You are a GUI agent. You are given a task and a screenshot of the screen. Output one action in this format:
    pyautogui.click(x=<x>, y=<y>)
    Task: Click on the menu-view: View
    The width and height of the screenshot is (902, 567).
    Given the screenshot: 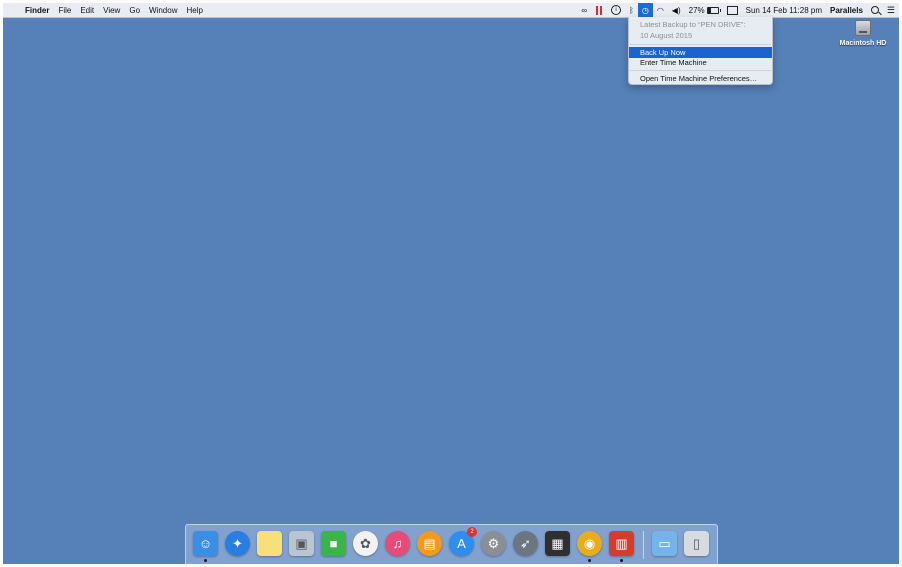 What is the action you would take?
    pyautogui.click(x=111, y=10)
    